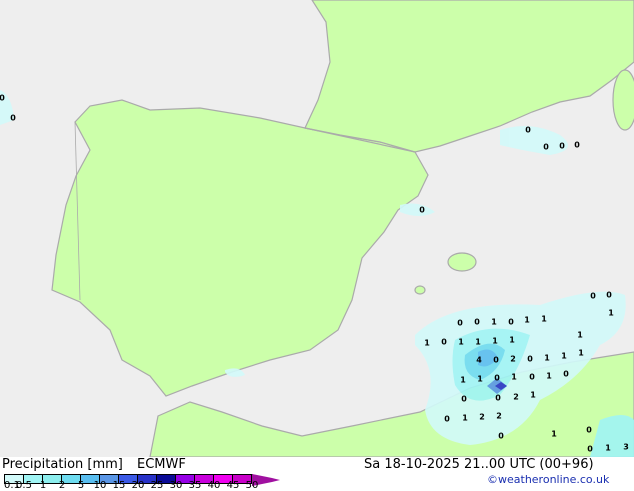 The width and height of the screenshot is (634, 491). Describe the element at coordinates (479, 360) in the screenshot. I see `precip-value-label: 4` at that location.